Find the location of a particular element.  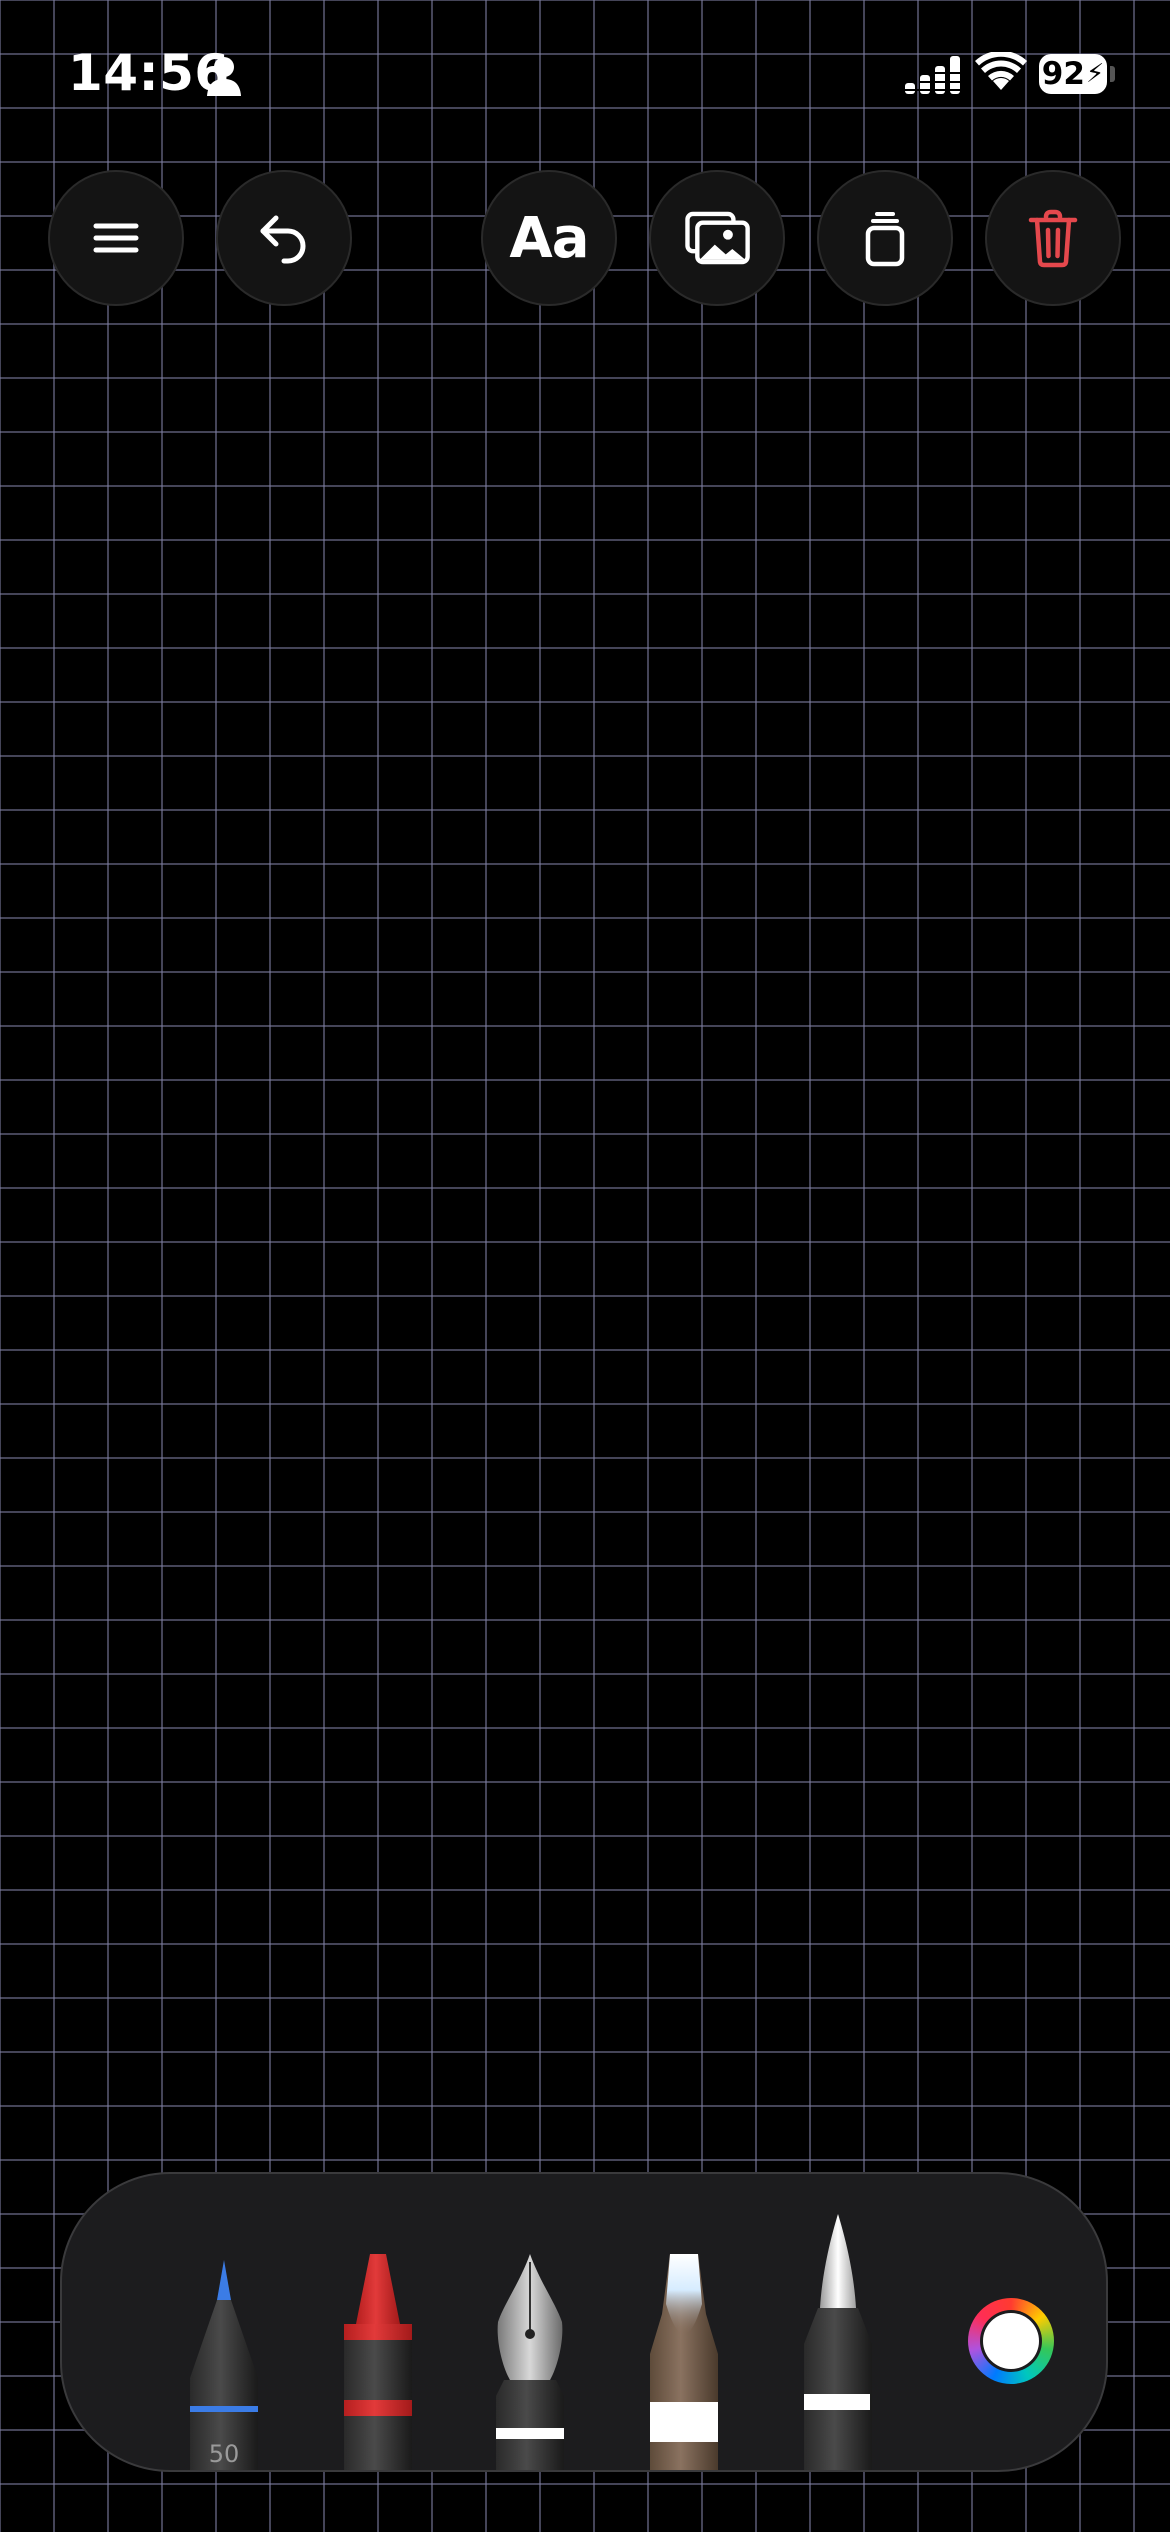

color-picker-ring is located at coordinates (1011, 2341).